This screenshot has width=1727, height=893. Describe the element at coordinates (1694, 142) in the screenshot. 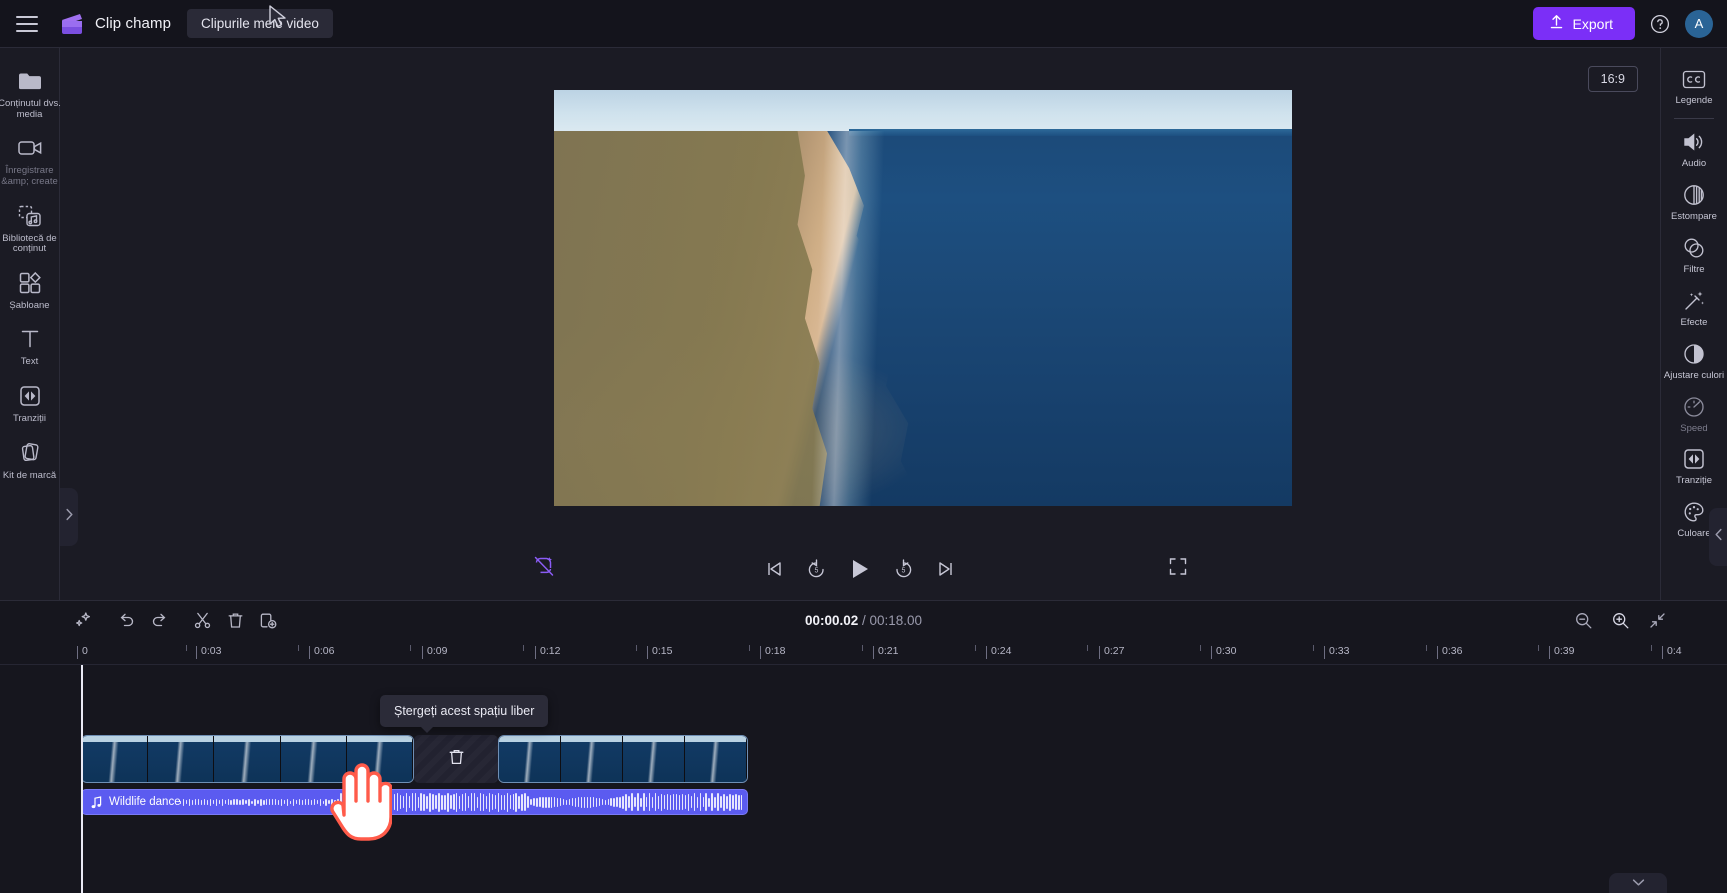

I see `speaker-icon` at that location.